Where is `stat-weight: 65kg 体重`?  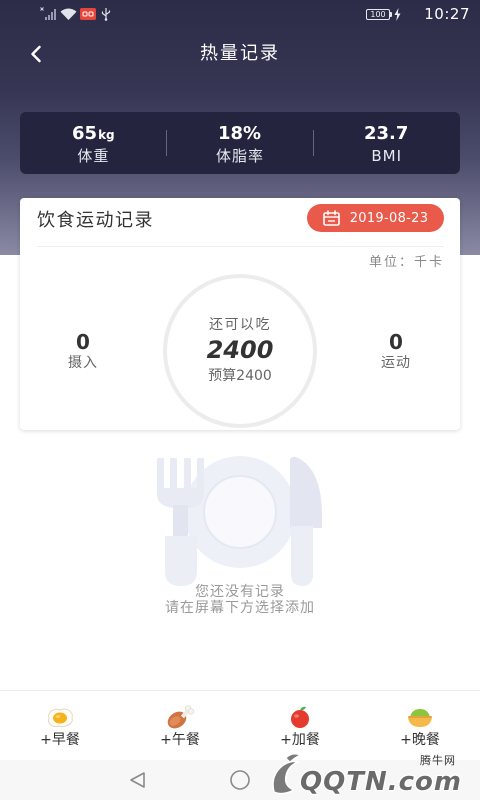 stat-weight: 65kg 体重 is located at coordinates (93, 143).